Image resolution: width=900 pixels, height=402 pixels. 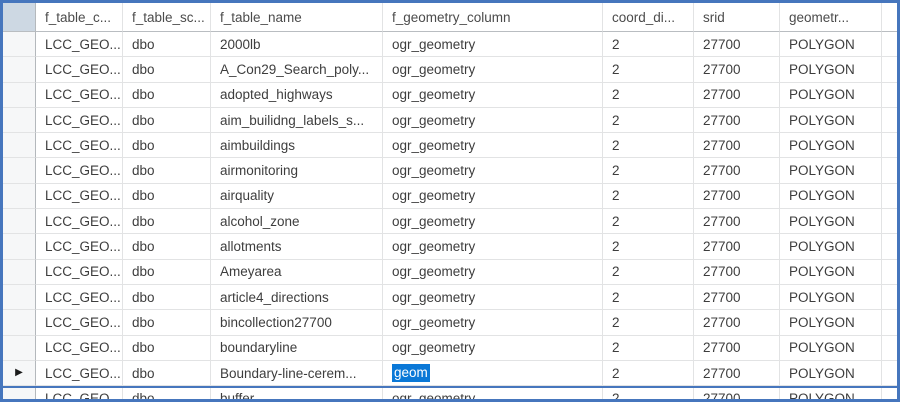 What do you see at coordinates (297, 171) in the screenshot?
I see `cell-f_table_name: airmonitoring` at bounding box center [297, 171].